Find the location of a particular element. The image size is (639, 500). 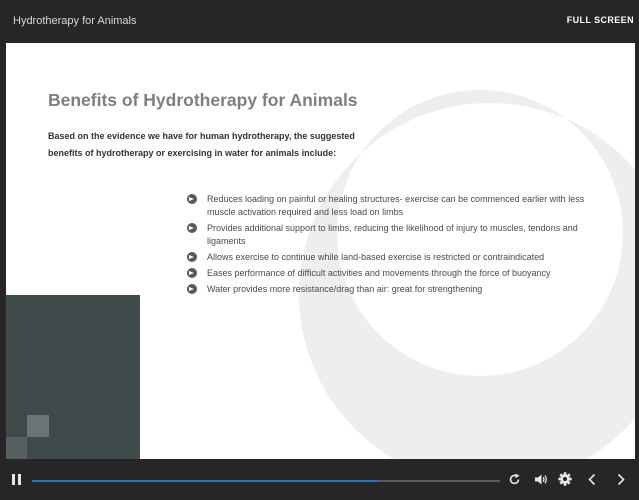

replay-button is located at coordinates (514, 479).